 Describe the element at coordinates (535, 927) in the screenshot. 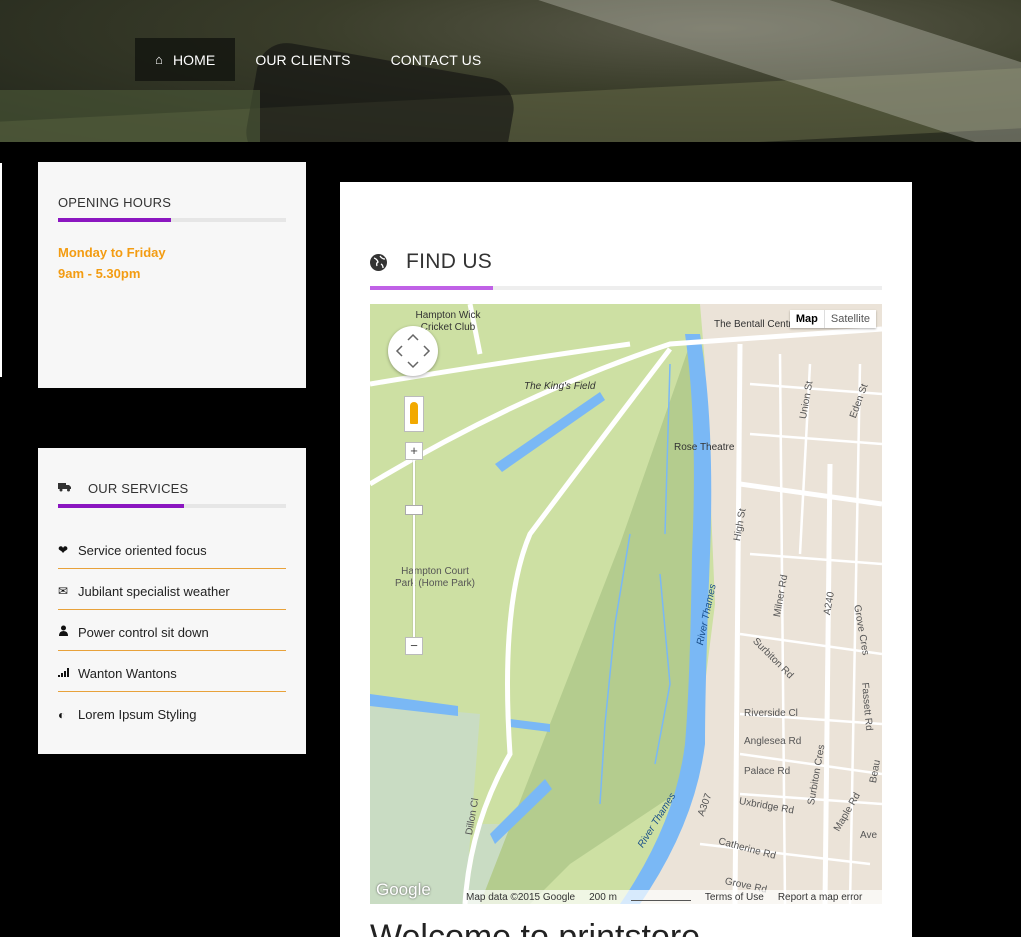

I see `welcome-heading: Welcome to printstore` at that location.